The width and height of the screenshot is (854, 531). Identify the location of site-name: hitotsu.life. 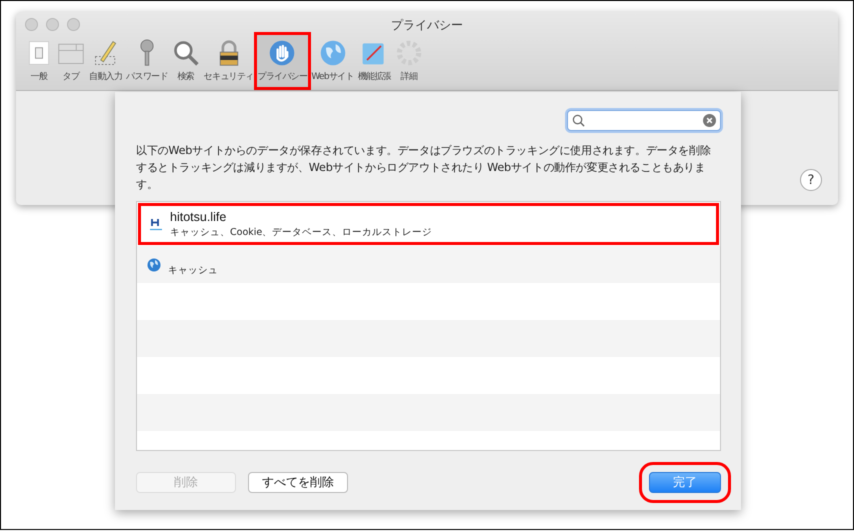
(199, 217).